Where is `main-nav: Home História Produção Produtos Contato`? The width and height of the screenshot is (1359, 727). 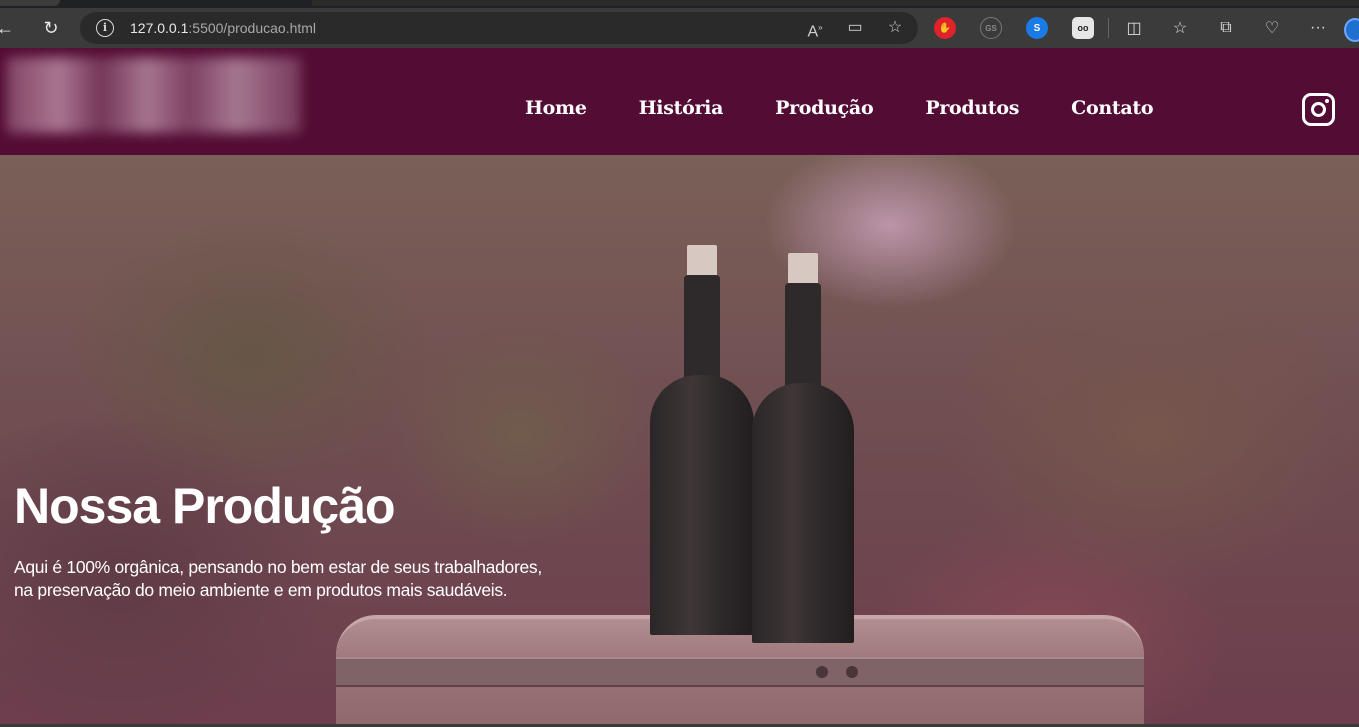 main-nav: Home História Produção Produtos Contato is located at coordinates (865, 108).